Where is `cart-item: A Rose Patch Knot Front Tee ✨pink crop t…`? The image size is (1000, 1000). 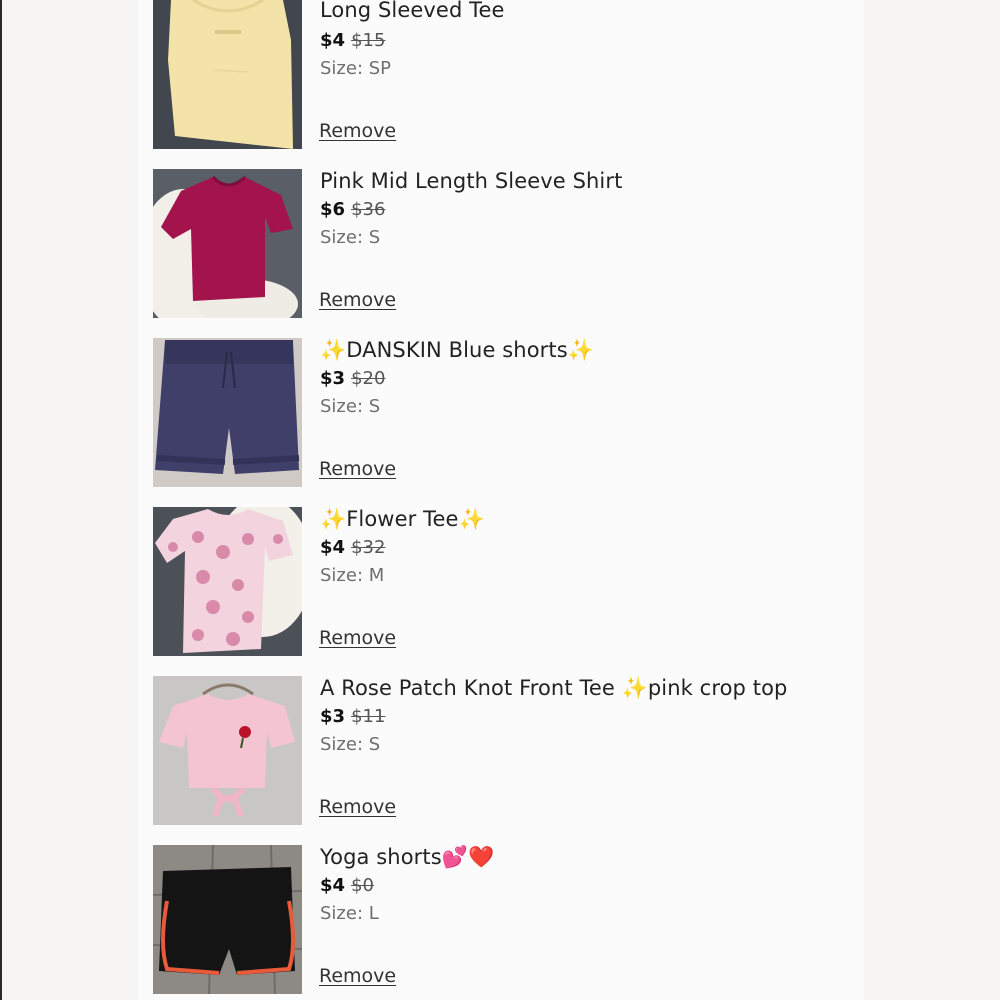
cart-item: A Rose Patch Knot Front Tee ✨pink crop t… is located at coordinates (503, 750).